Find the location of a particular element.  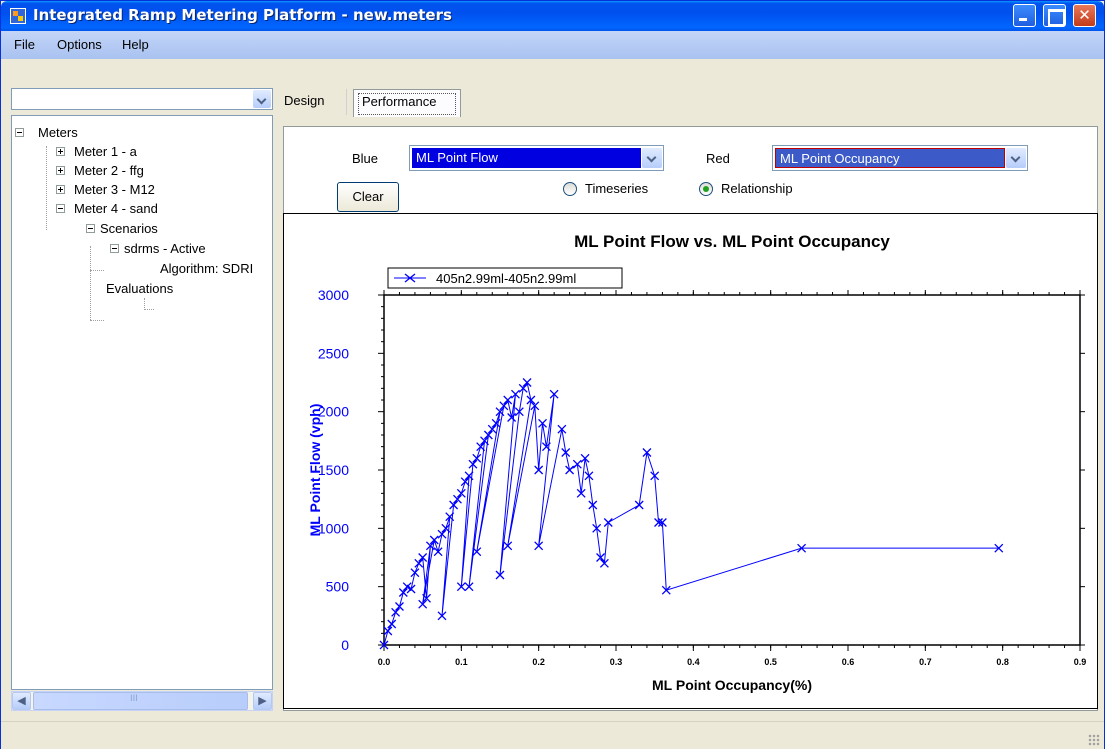

close-button: ✕ is located at coordinates (1084, 15).